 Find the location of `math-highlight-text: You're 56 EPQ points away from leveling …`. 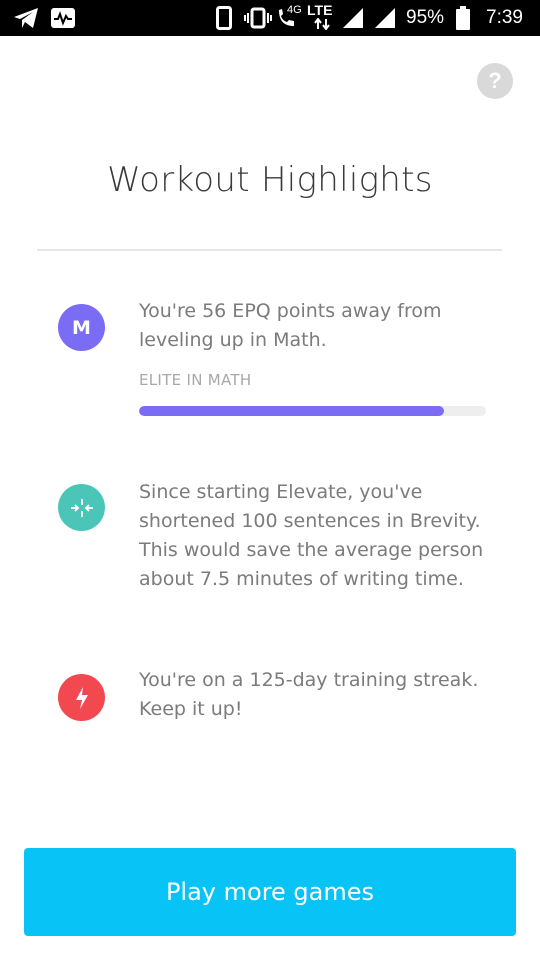

math-highlight-text: You're 56 EPQ points away from leveling … is located at coordinates (290, 325).